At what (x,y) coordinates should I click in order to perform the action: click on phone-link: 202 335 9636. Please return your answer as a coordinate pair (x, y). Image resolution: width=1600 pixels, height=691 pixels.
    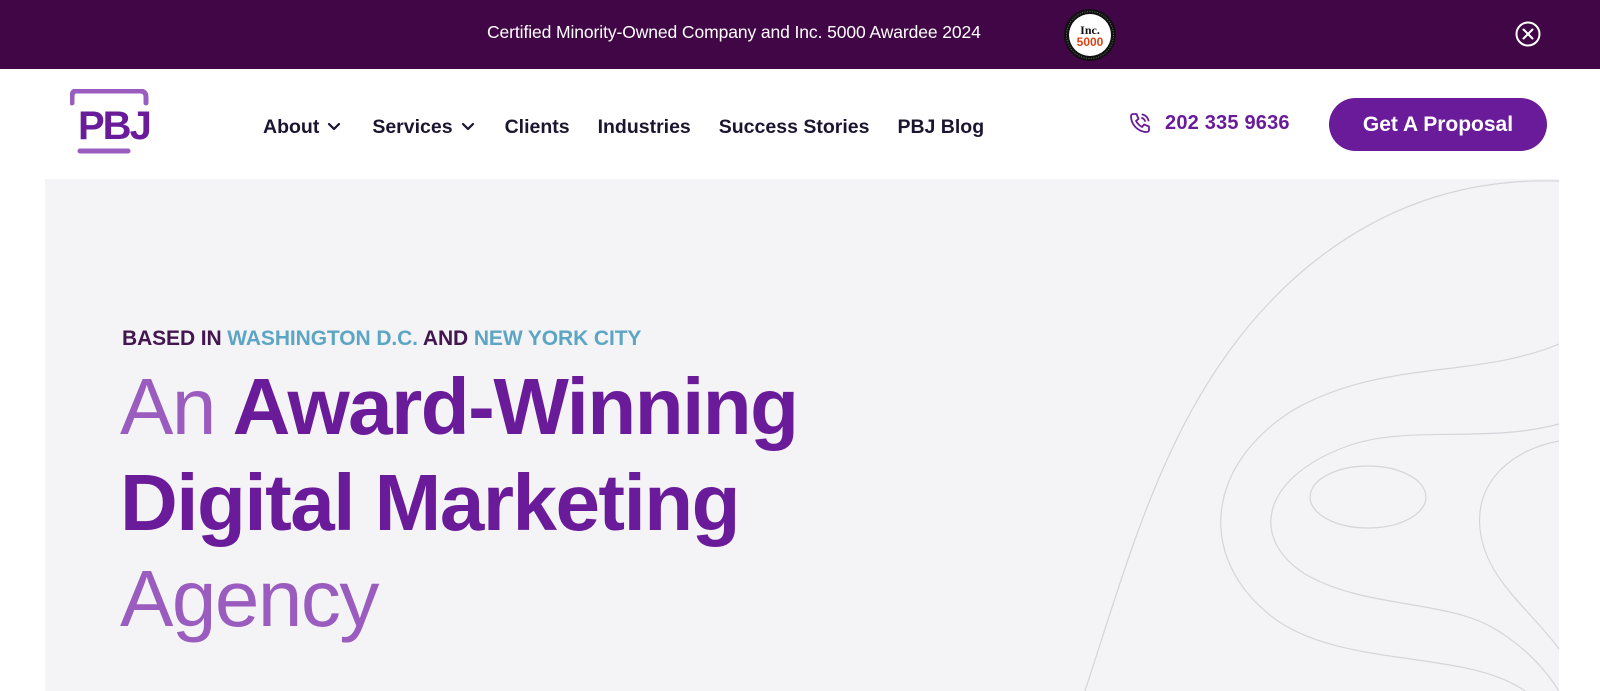
    Looking at the image, I should click on (1209, 123).